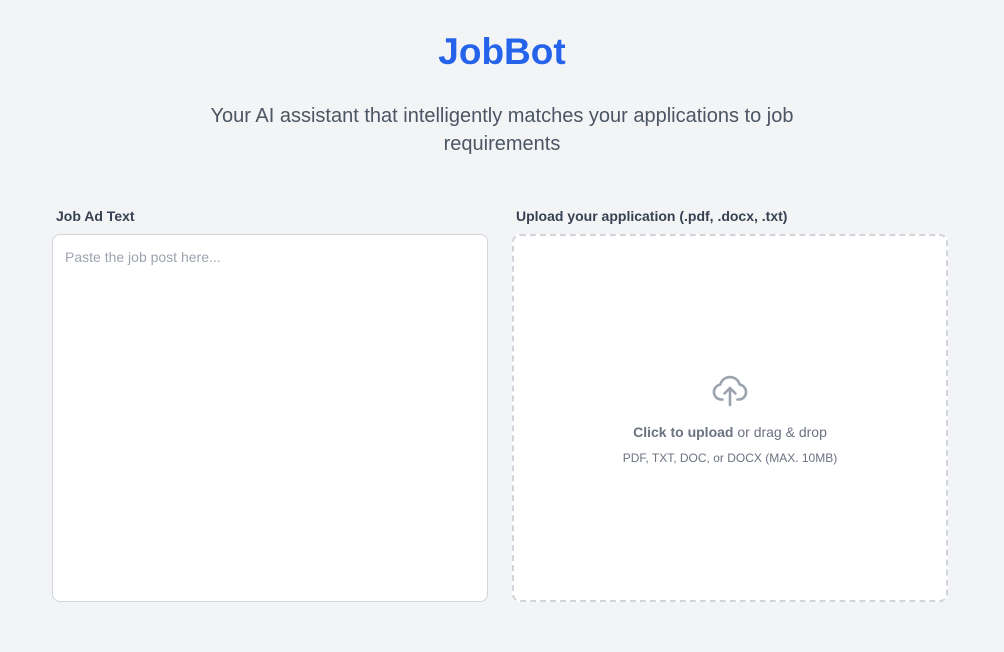 Image resolution: width=1004 pixels, height=652 pixels. What do you see at coordinates (502, 51) in the screenshot?
I see `app-title: JobBot` at bounding box center [502, 51].